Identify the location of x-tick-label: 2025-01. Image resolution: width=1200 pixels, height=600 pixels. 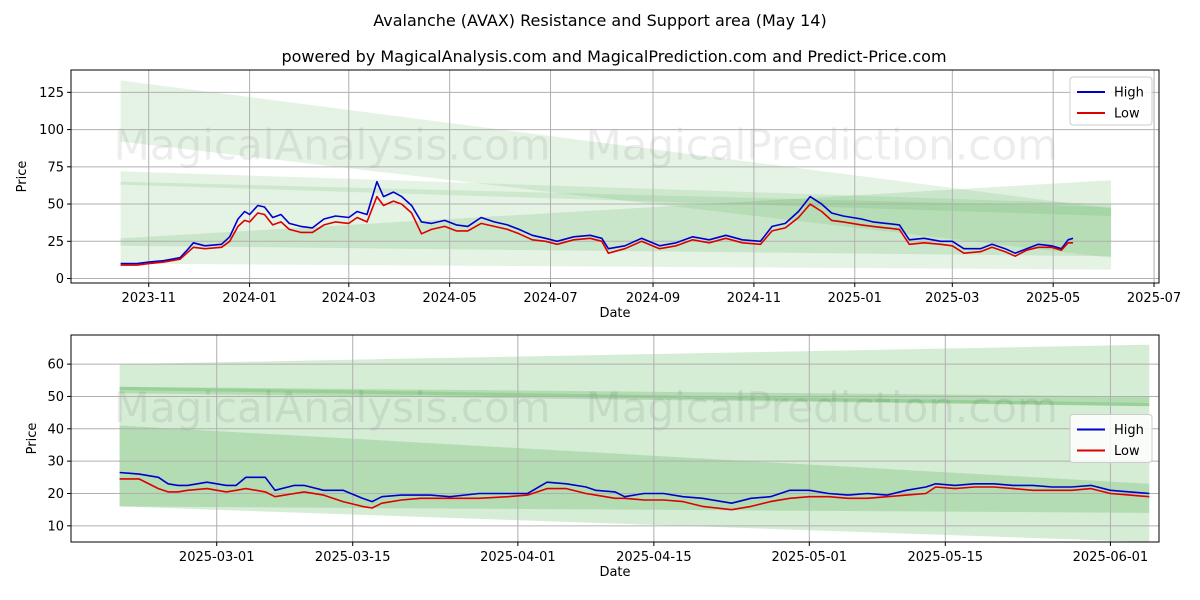
(855, 298).